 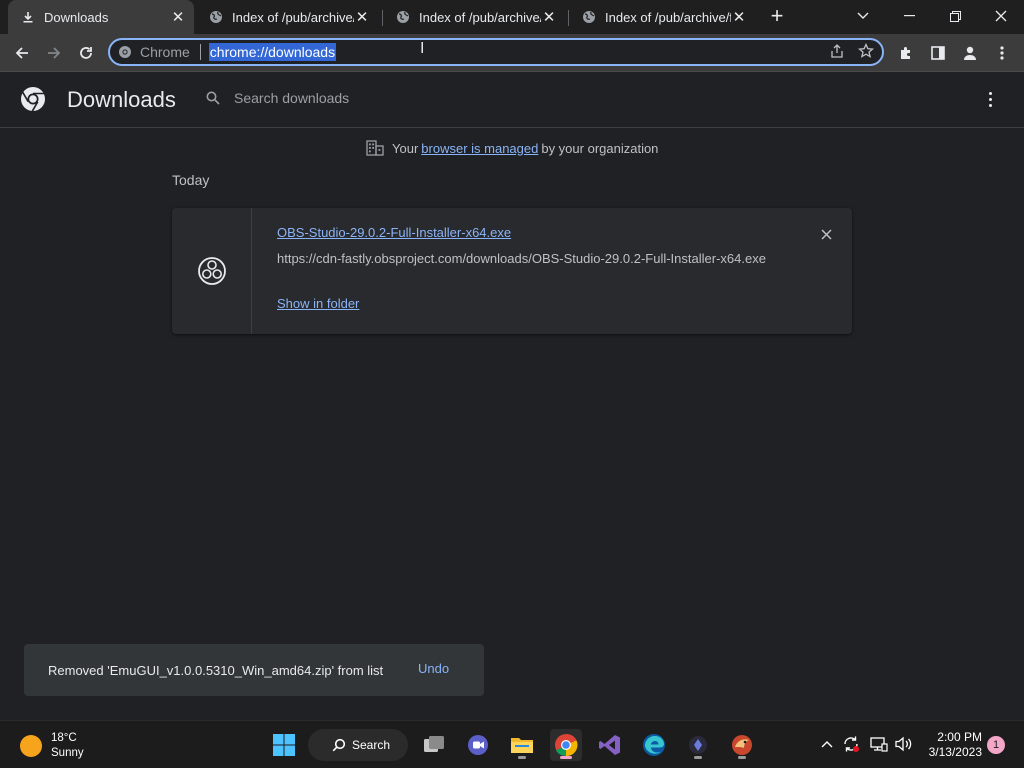 I want to click on tab-search-button, so click(x=863, y=16).